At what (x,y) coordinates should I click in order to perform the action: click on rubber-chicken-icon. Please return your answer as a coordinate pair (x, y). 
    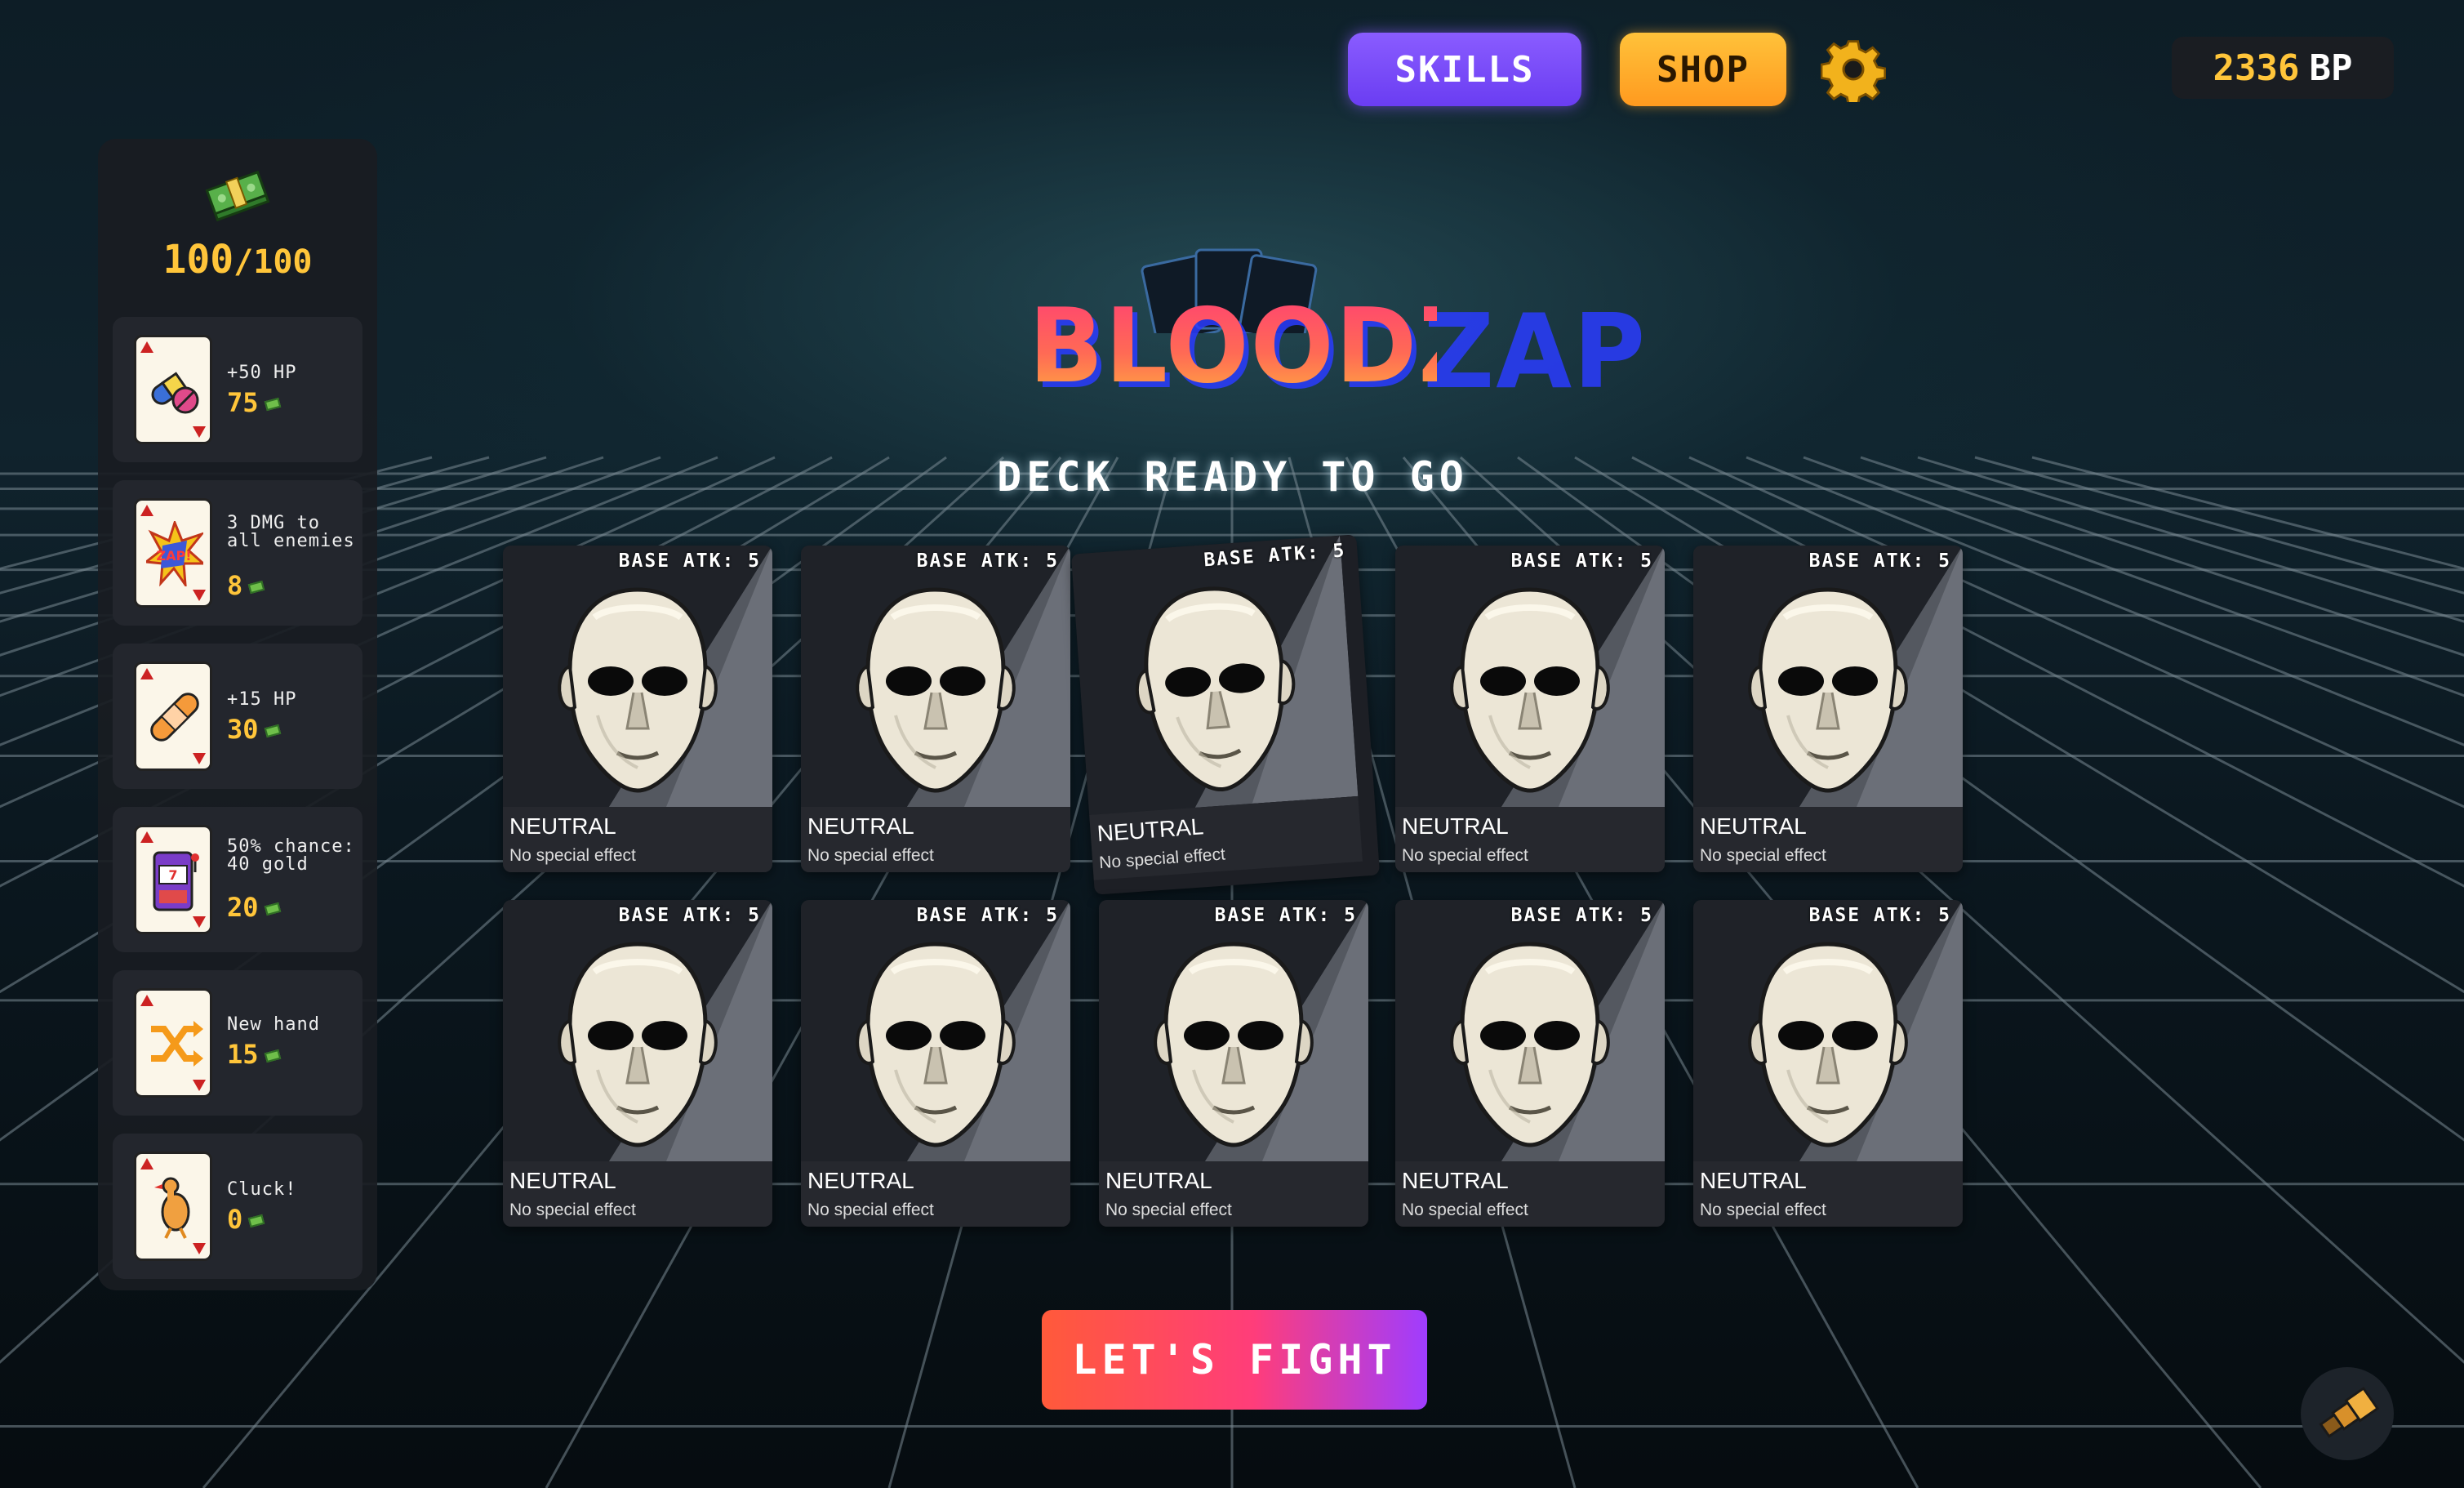
    Looking at the image, I should click on (172, 1208).